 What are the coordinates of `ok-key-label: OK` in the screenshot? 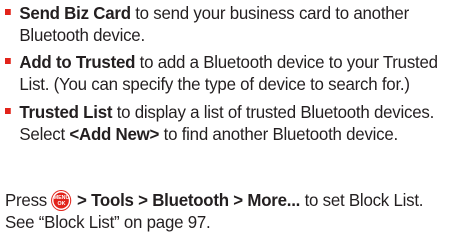 It's located at (61, 204).